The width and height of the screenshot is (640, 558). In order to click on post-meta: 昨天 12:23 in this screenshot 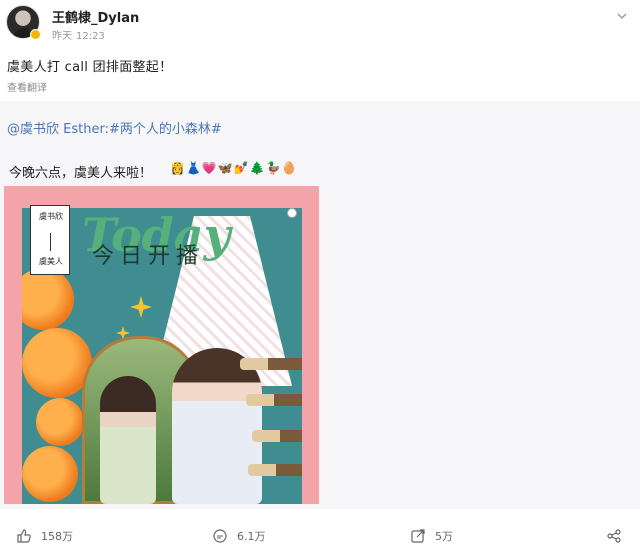, I will do `click(78, 34)`.